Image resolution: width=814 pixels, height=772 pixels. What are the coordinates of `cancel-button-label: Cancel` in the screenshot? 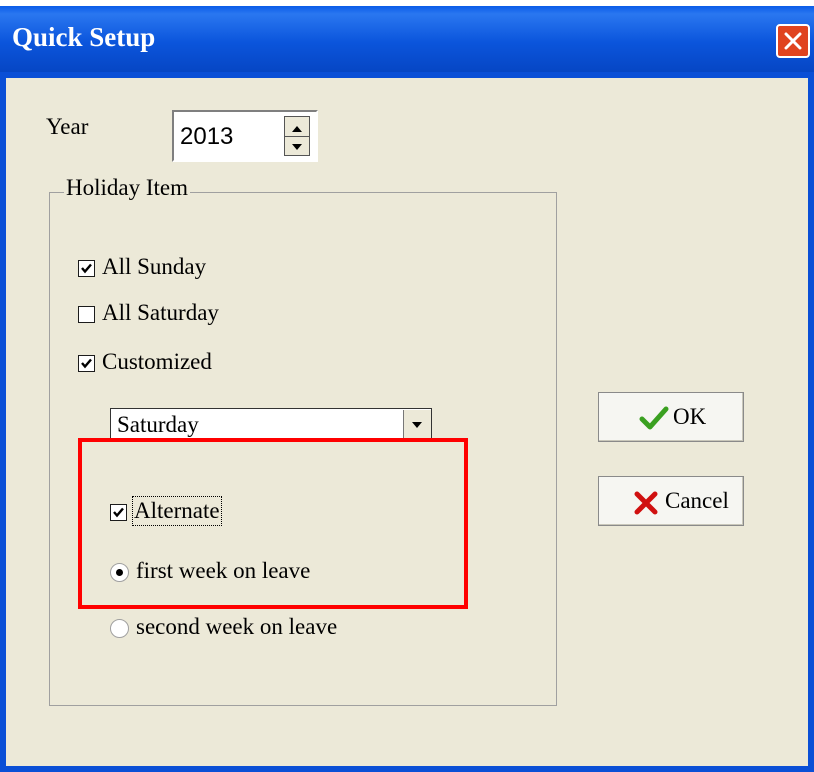 It's located at (697, 500).